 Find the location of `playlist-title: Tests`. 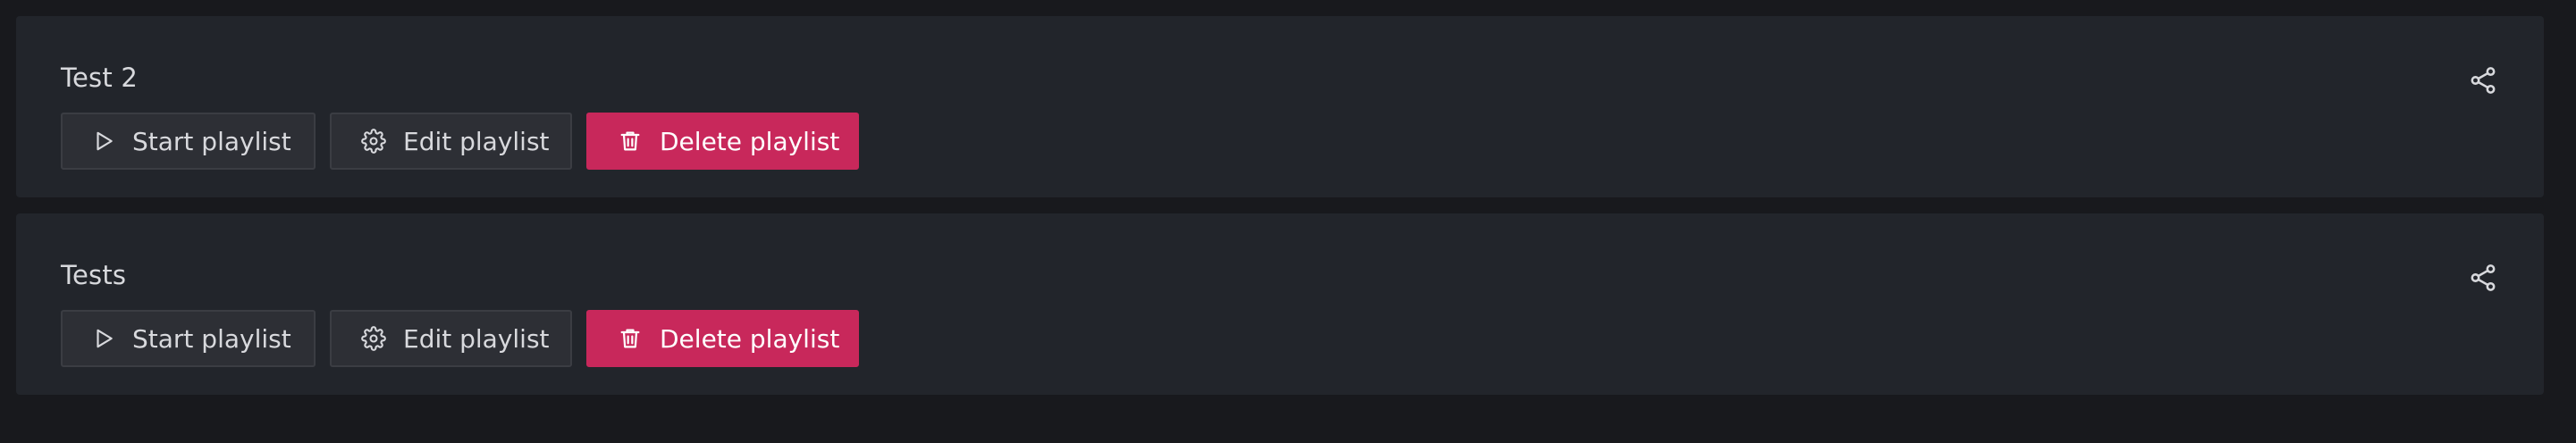

playlist-title: Tests is located at coordinates (94, 275).